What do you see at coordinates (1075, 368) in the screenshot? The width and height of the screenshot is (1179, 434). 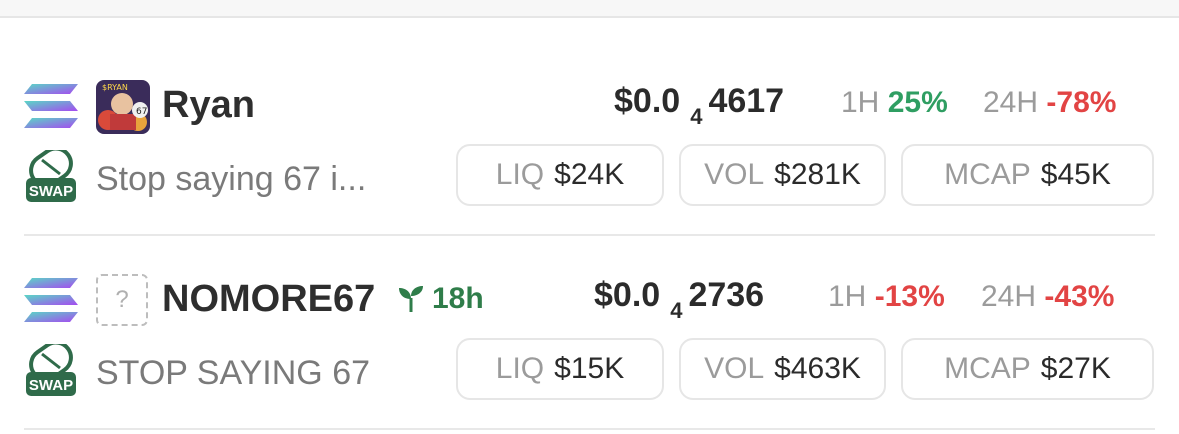 I see `market-cap-value: $27K` at bounding box center [1075, 368].